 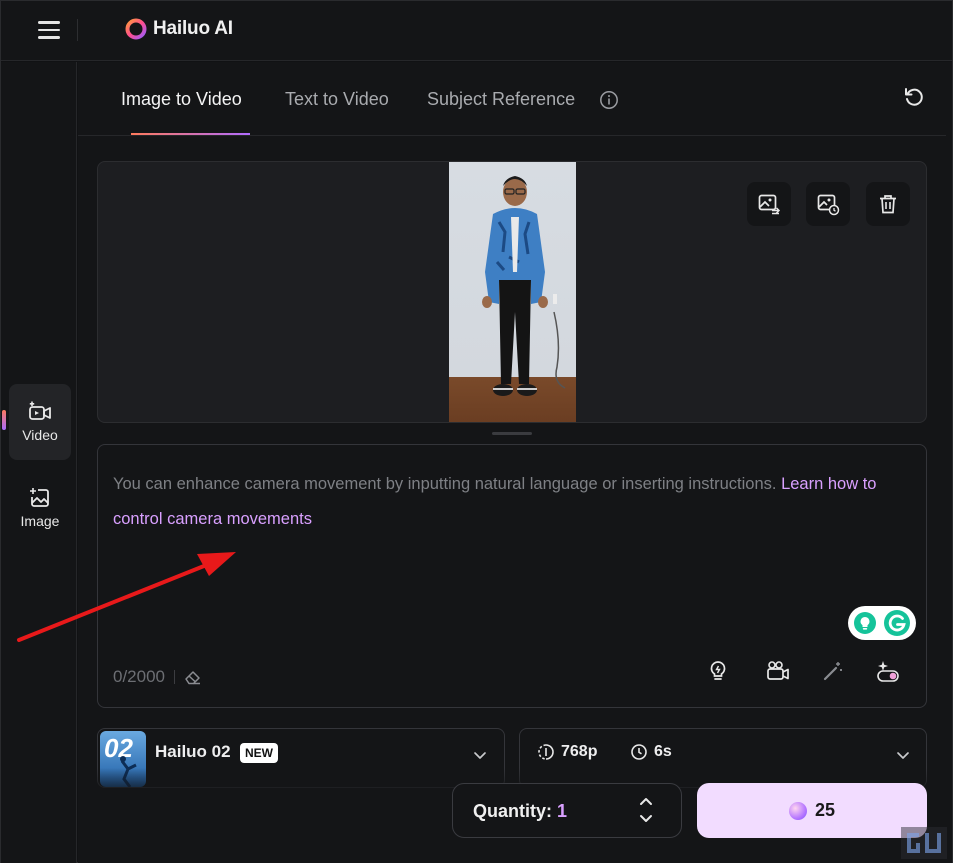 I want to click on person-photo-illustration, so click(x=524, y=286).